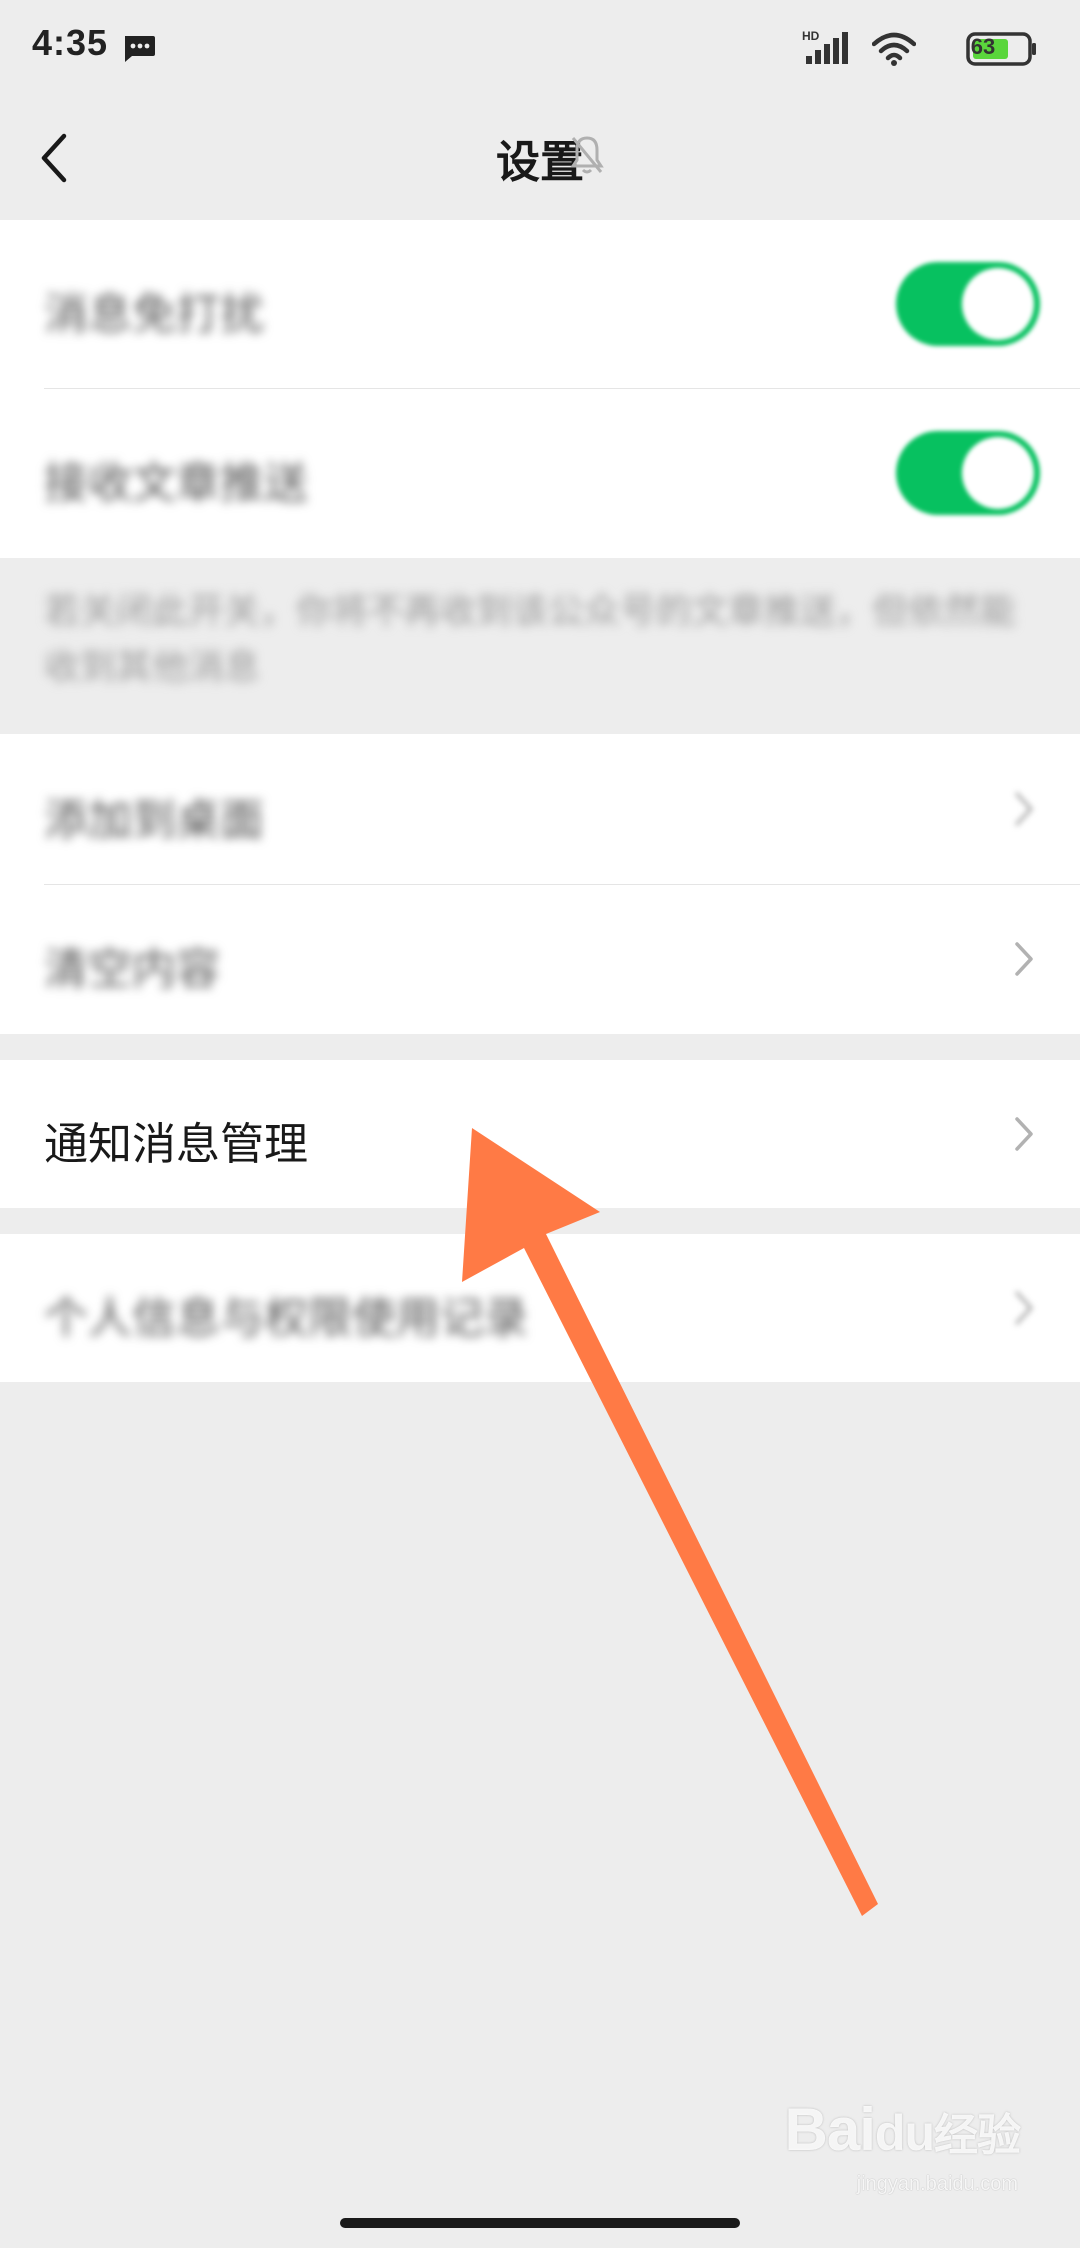  Describe the element at coordinates (70, 42) in the screenshot. I see `status-time: 4:35` at that location.